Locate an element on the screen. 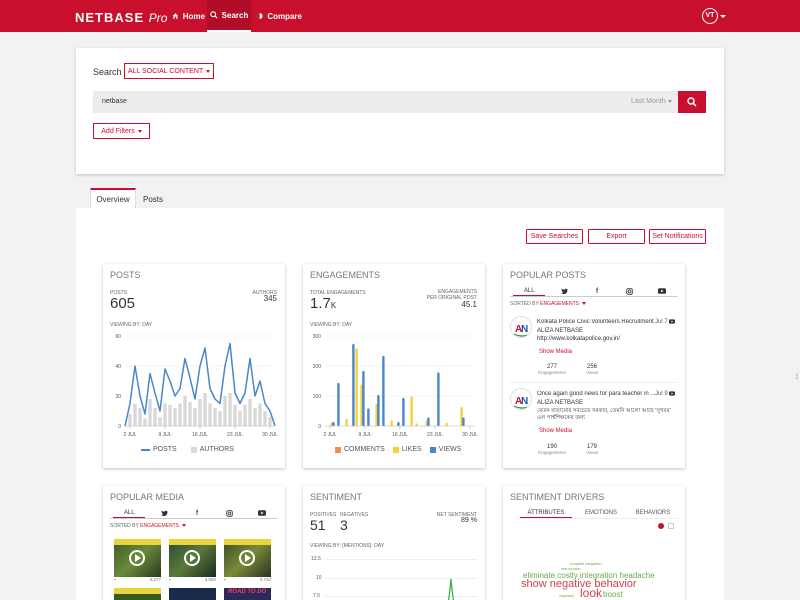 The image size is (800, 600). tab-attributes: ATTRIBUTES is located at coordinates (546, 513).